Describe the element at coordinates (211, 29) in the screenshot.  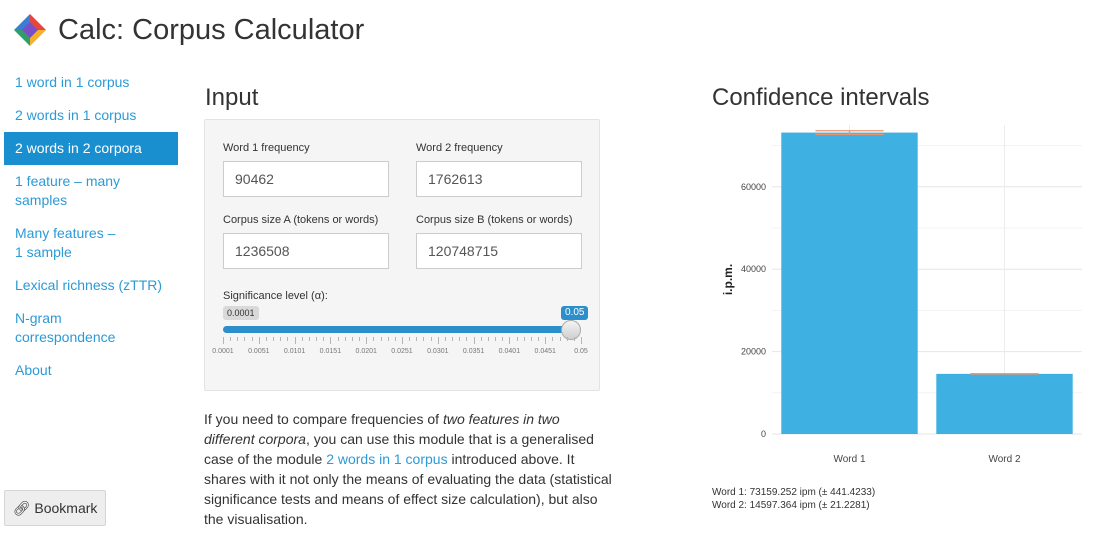
I see `app-title: Calc: Corpus Calculator` at that location.